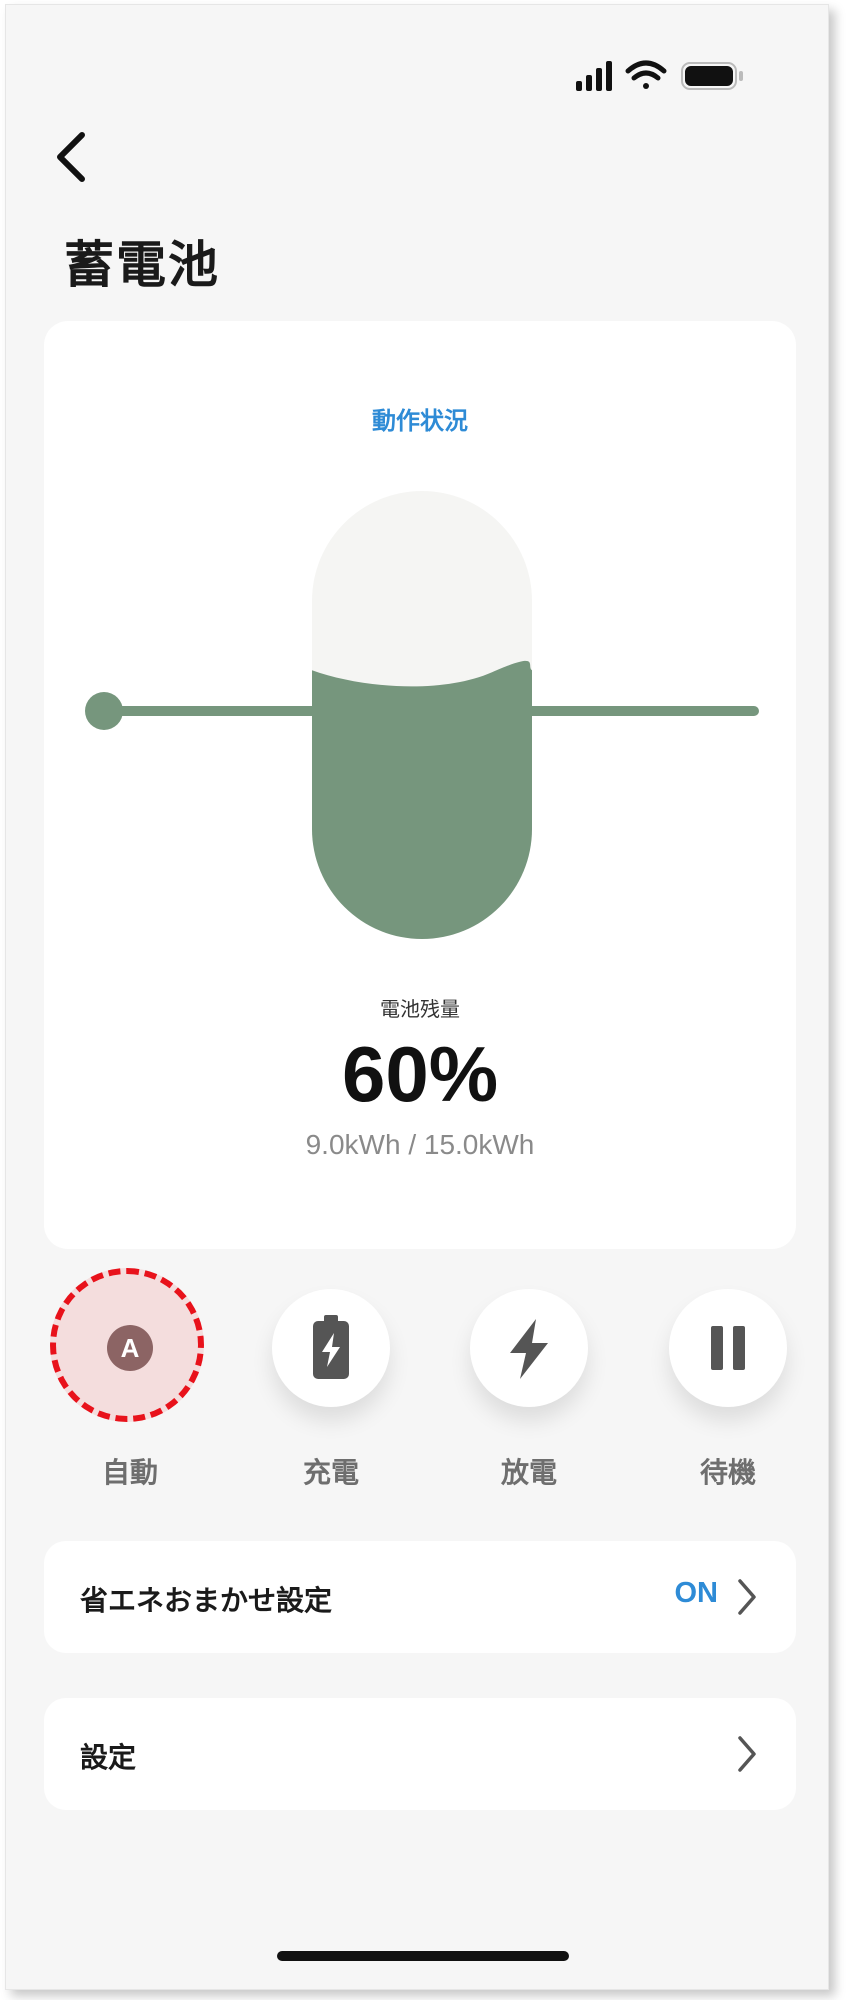 This screenshot has height=2000, width=855. What do you see at coordinates (142, 265) in the screenshot?
I see `page-title: 蓄電池` at bounding box center [142, 265].